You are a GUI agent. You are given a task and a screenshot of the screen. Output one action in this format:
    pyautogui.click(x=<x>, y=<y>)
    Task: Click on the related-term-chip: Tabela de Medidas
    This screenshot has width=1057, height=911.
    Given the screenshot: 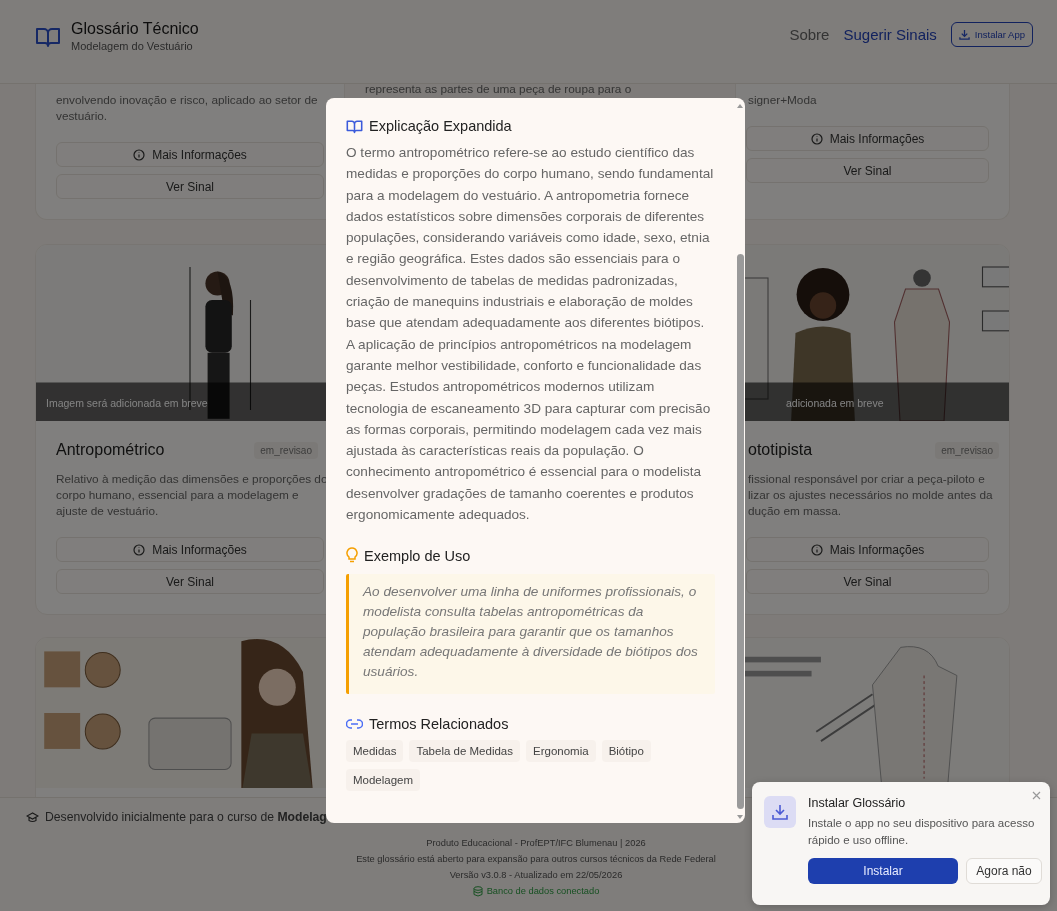 What is the action you would take?
    pyautogui.click(x=464, y=751)
    